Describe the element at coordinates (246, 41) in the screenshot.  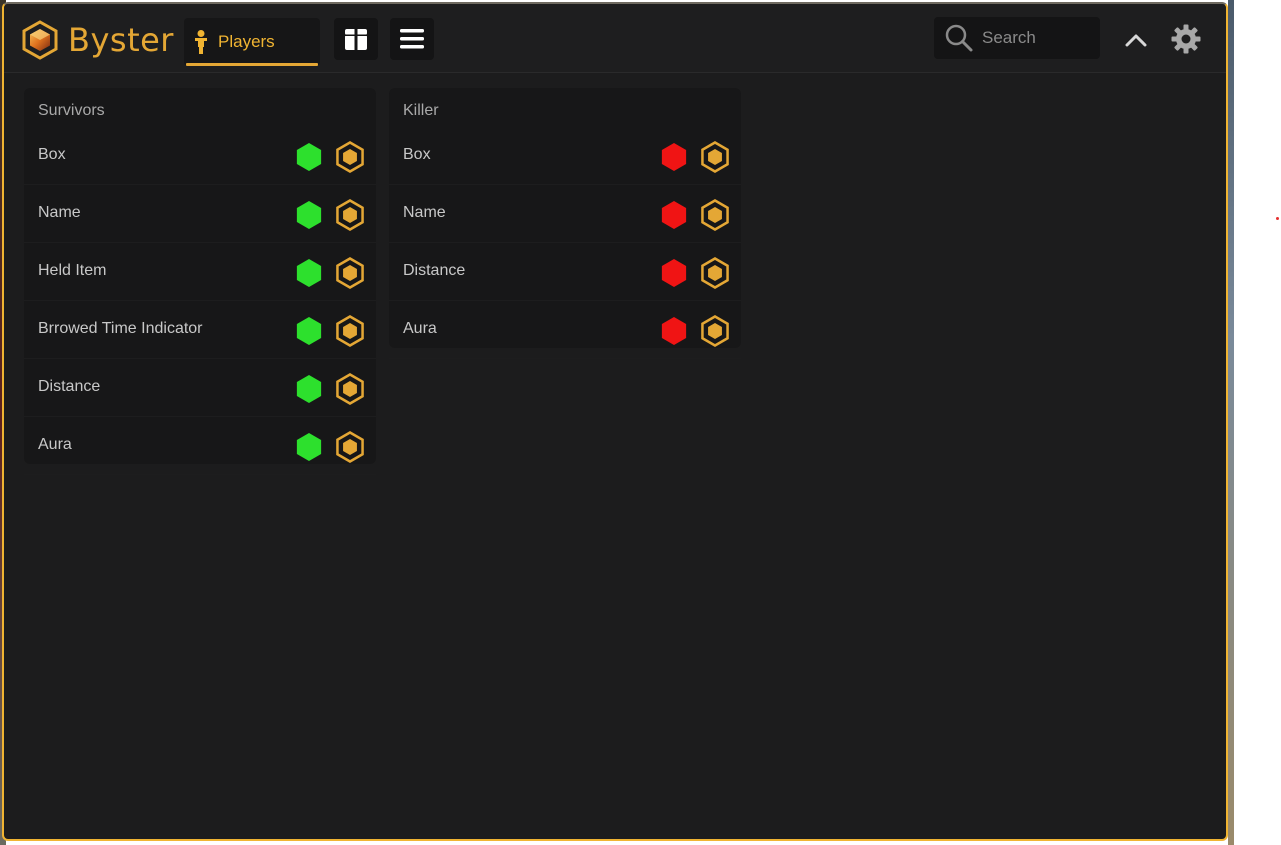
I see `tab-players-label: Players` at that location.